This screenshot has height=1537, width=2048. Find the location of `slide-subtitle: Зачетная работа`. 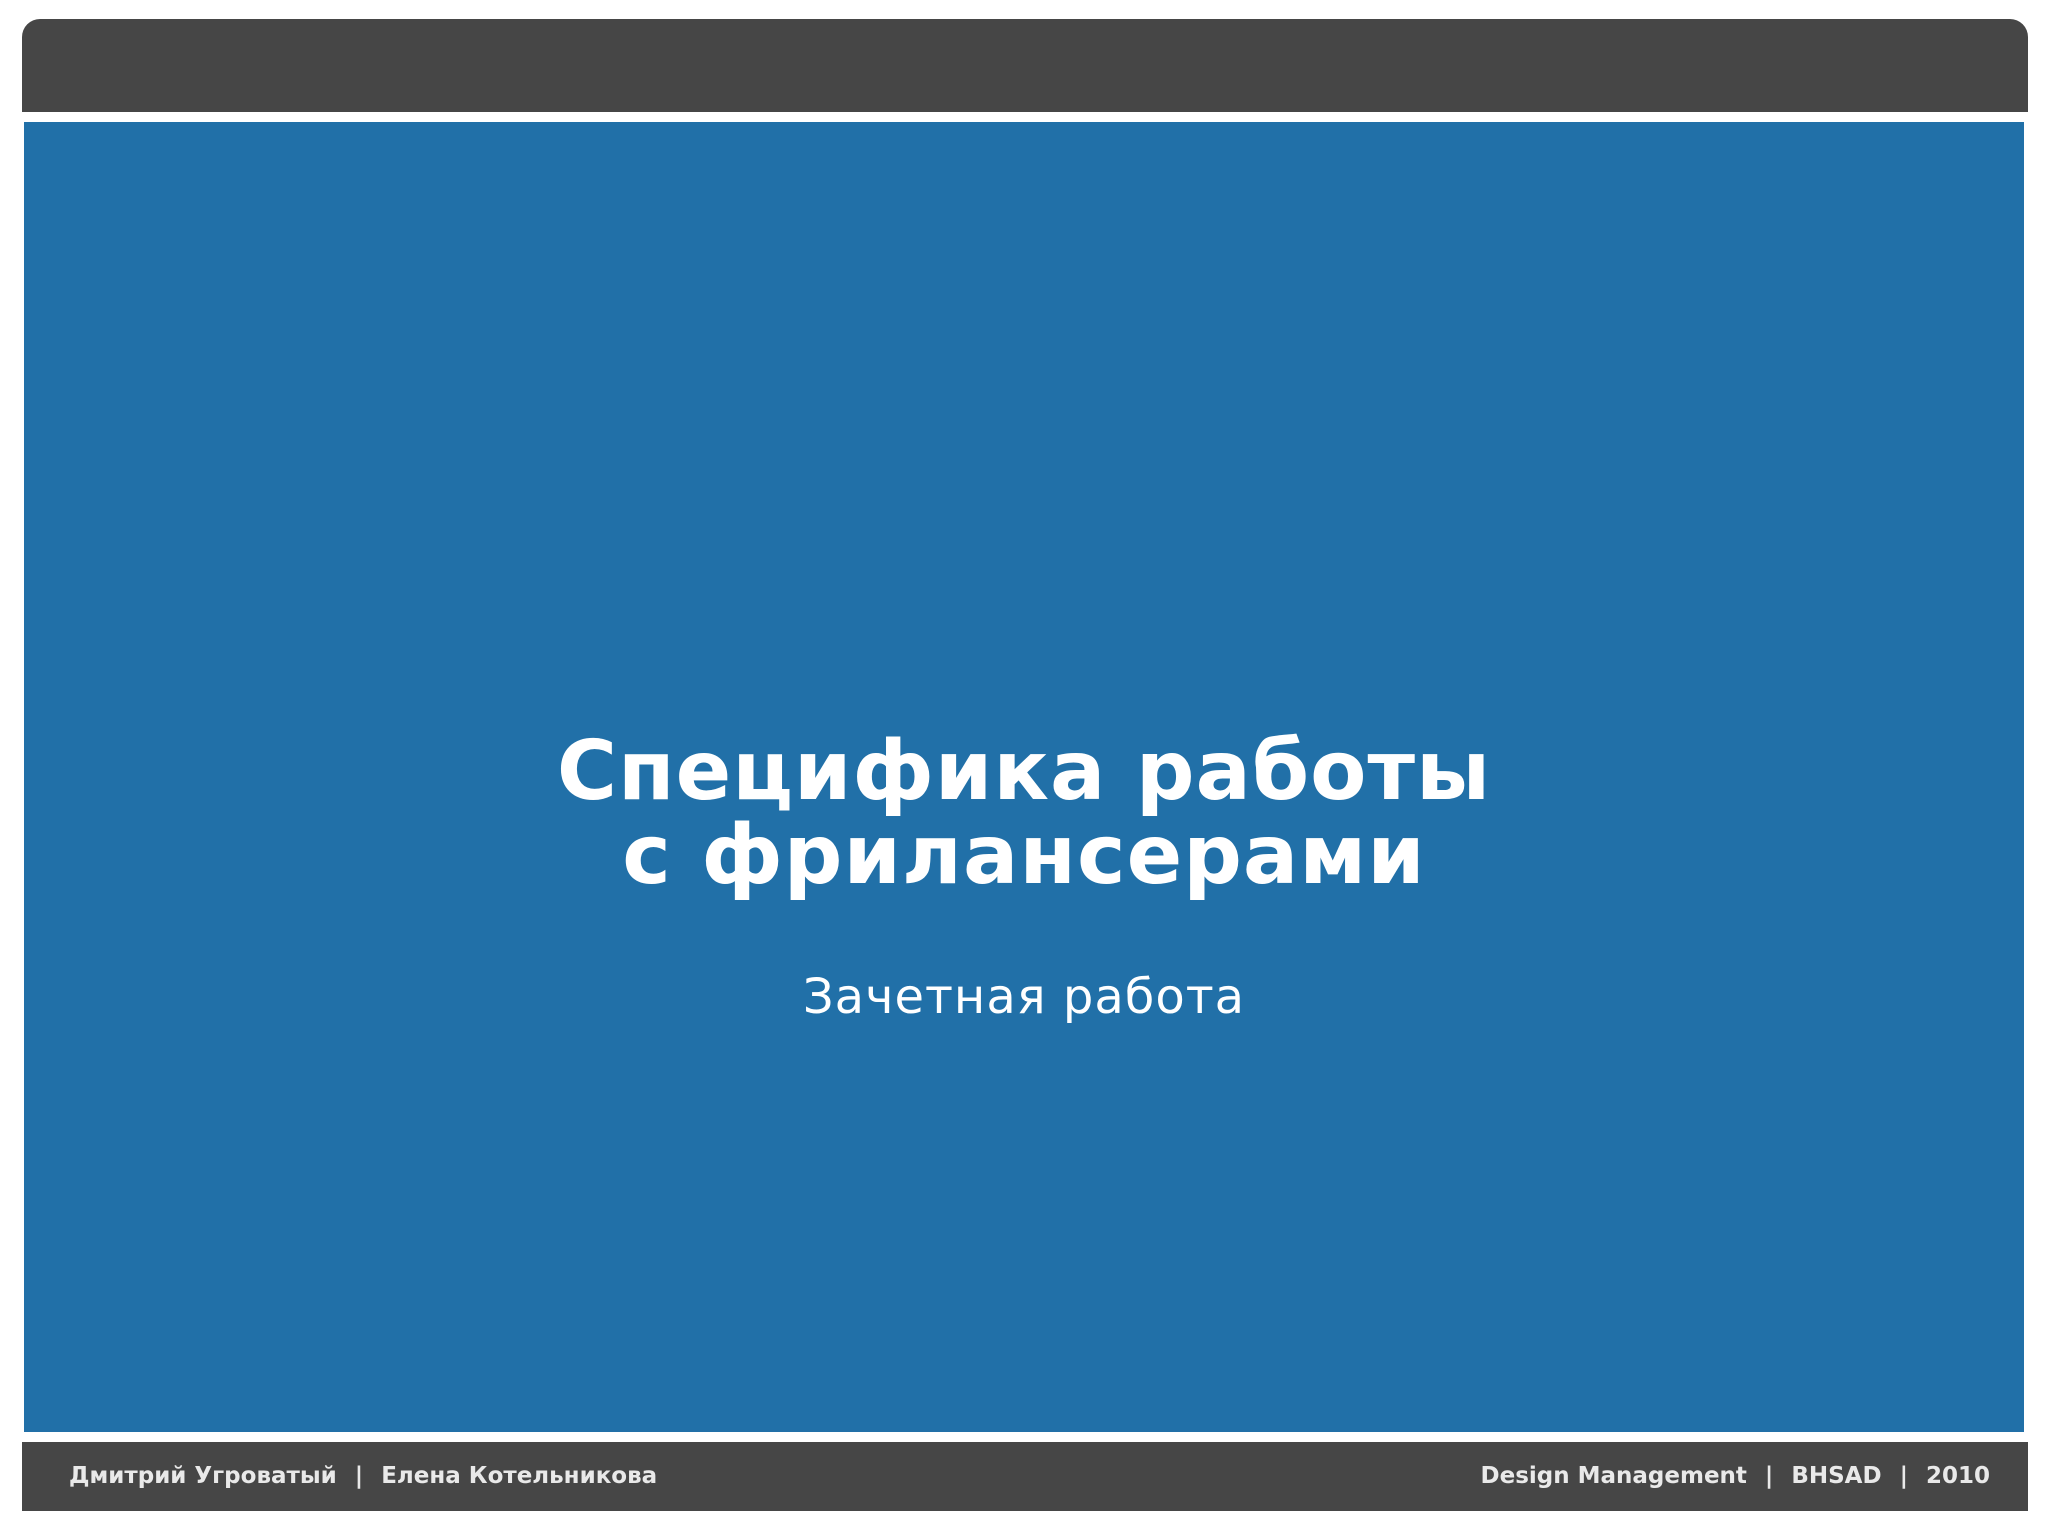

slide-subtitle: Зачетная работа is located at coordinates (1024, 997).